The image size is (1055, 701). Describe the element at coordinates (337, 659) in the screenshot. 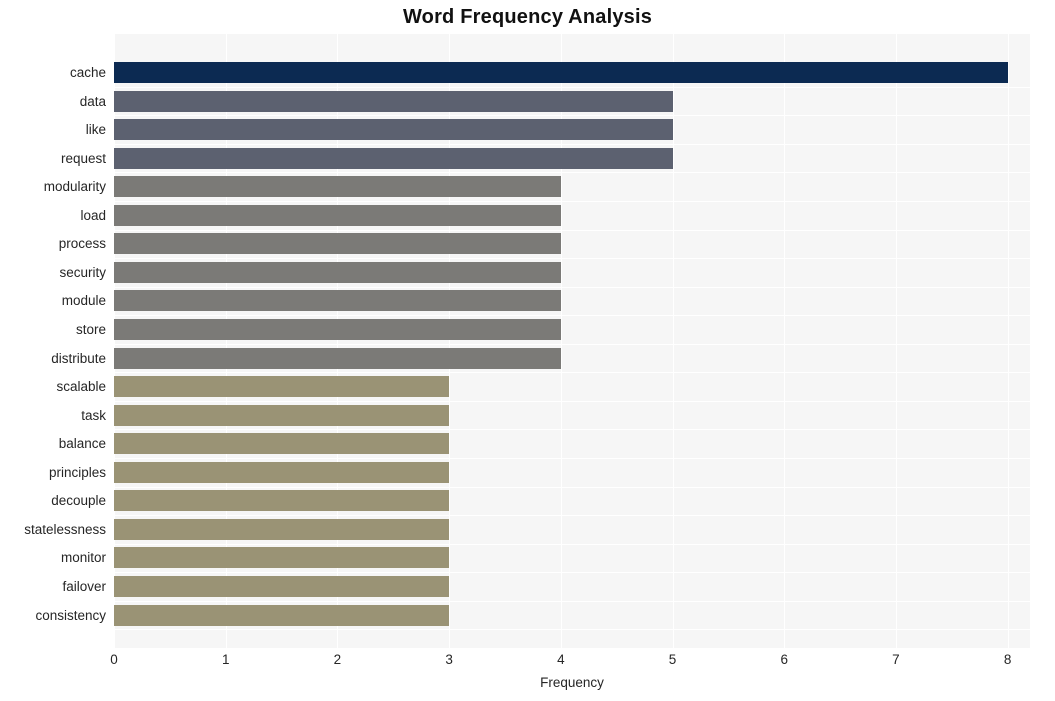

I see `x-tick-label: 2` at that location.